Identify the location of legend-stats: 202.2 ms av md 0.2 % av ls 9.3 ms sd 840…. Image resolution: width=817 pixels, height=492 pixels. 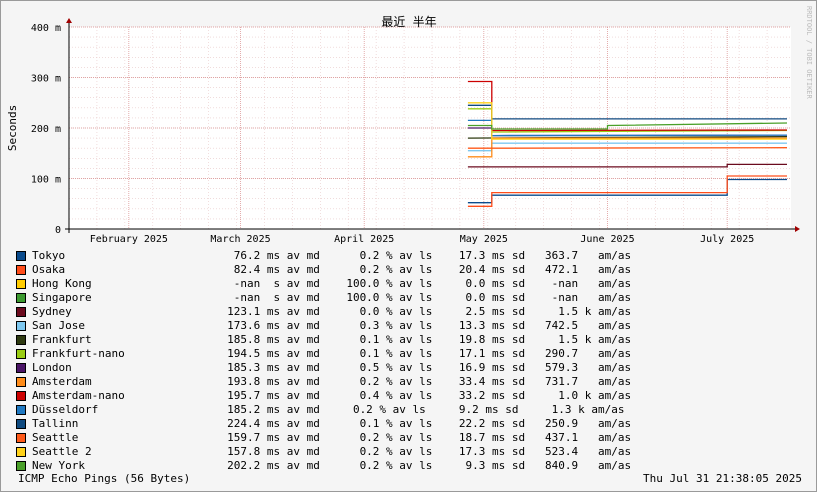
(413, 465).